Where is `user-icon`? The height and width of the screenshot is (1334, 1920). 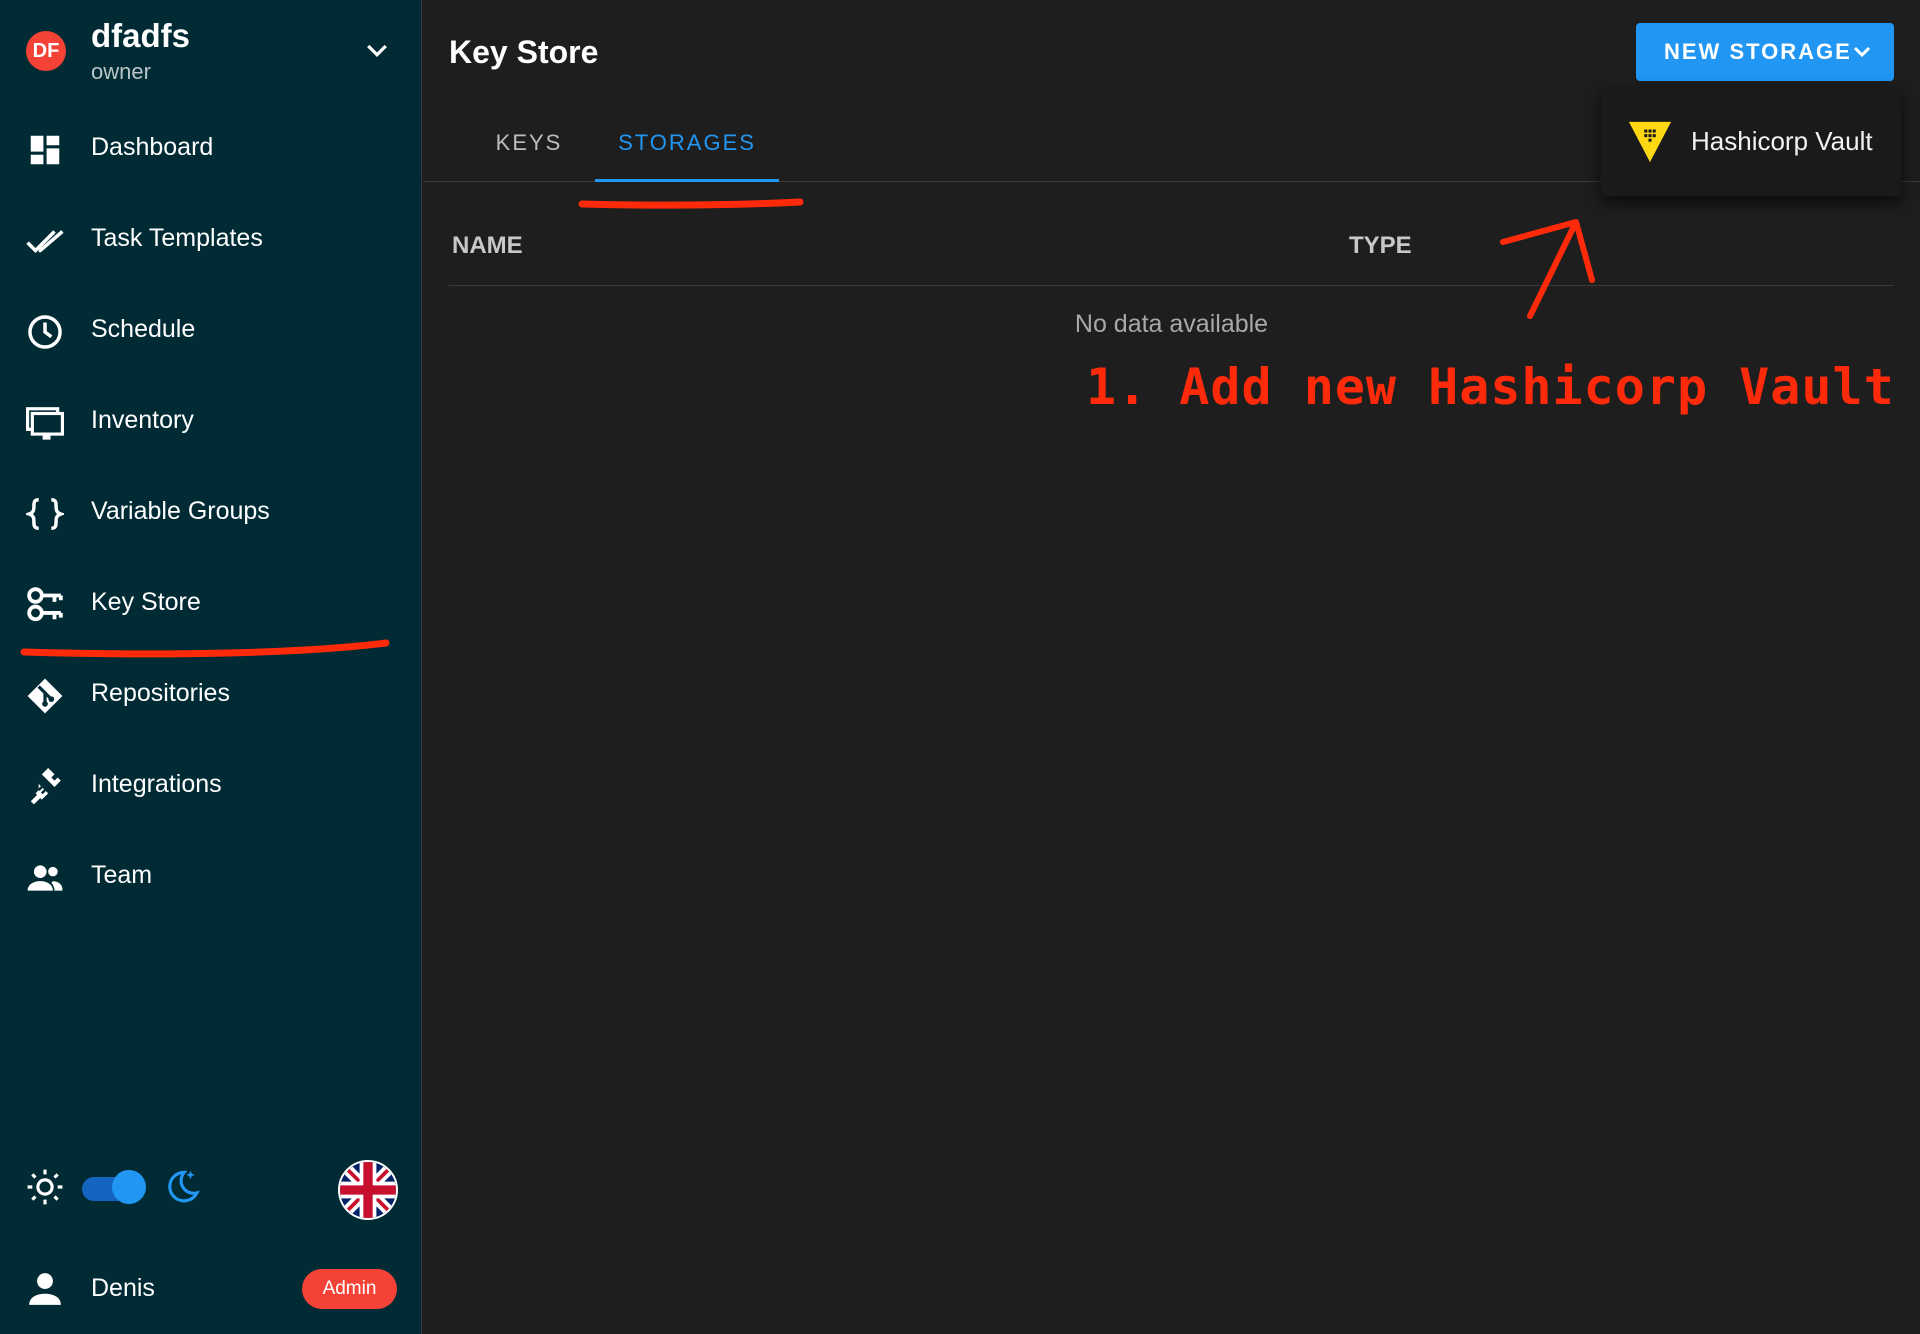 user-icon is located at coordinates (45, 1289).